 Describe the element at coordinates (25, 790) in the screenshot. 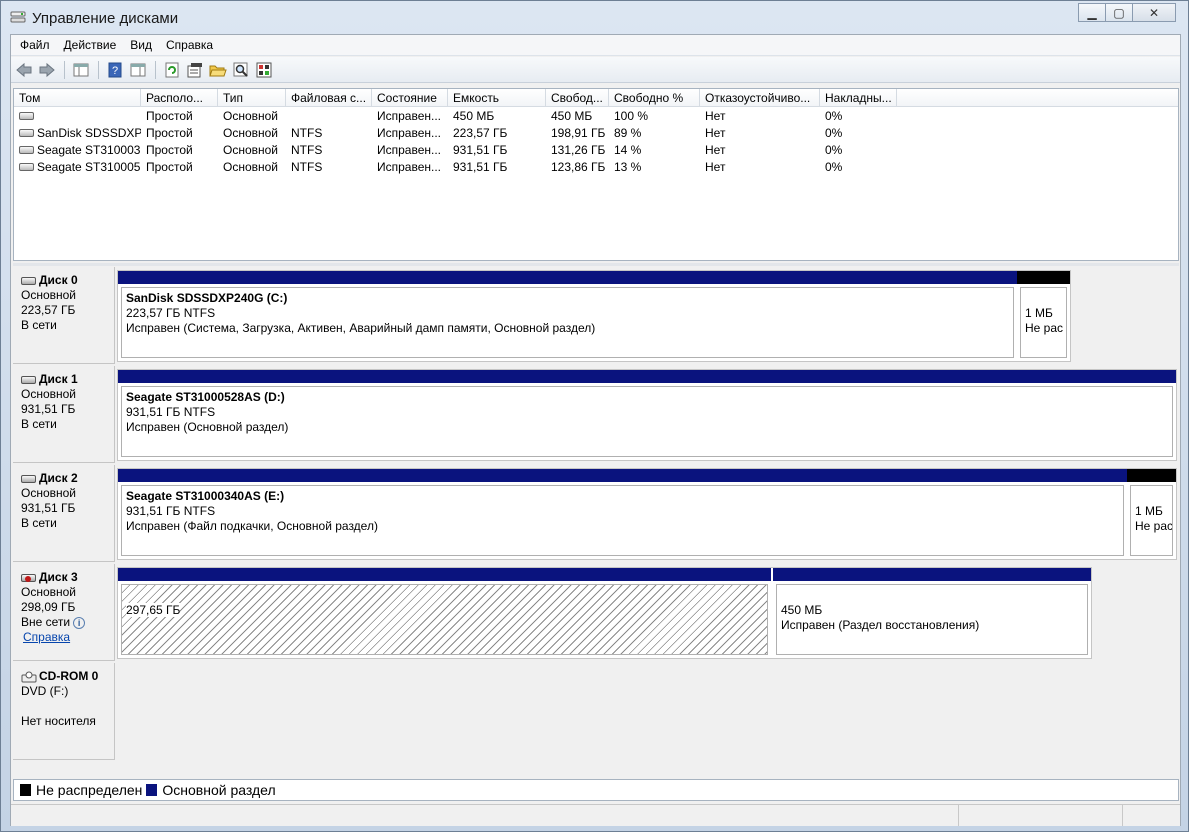

I see `legend-swatch` at that location.